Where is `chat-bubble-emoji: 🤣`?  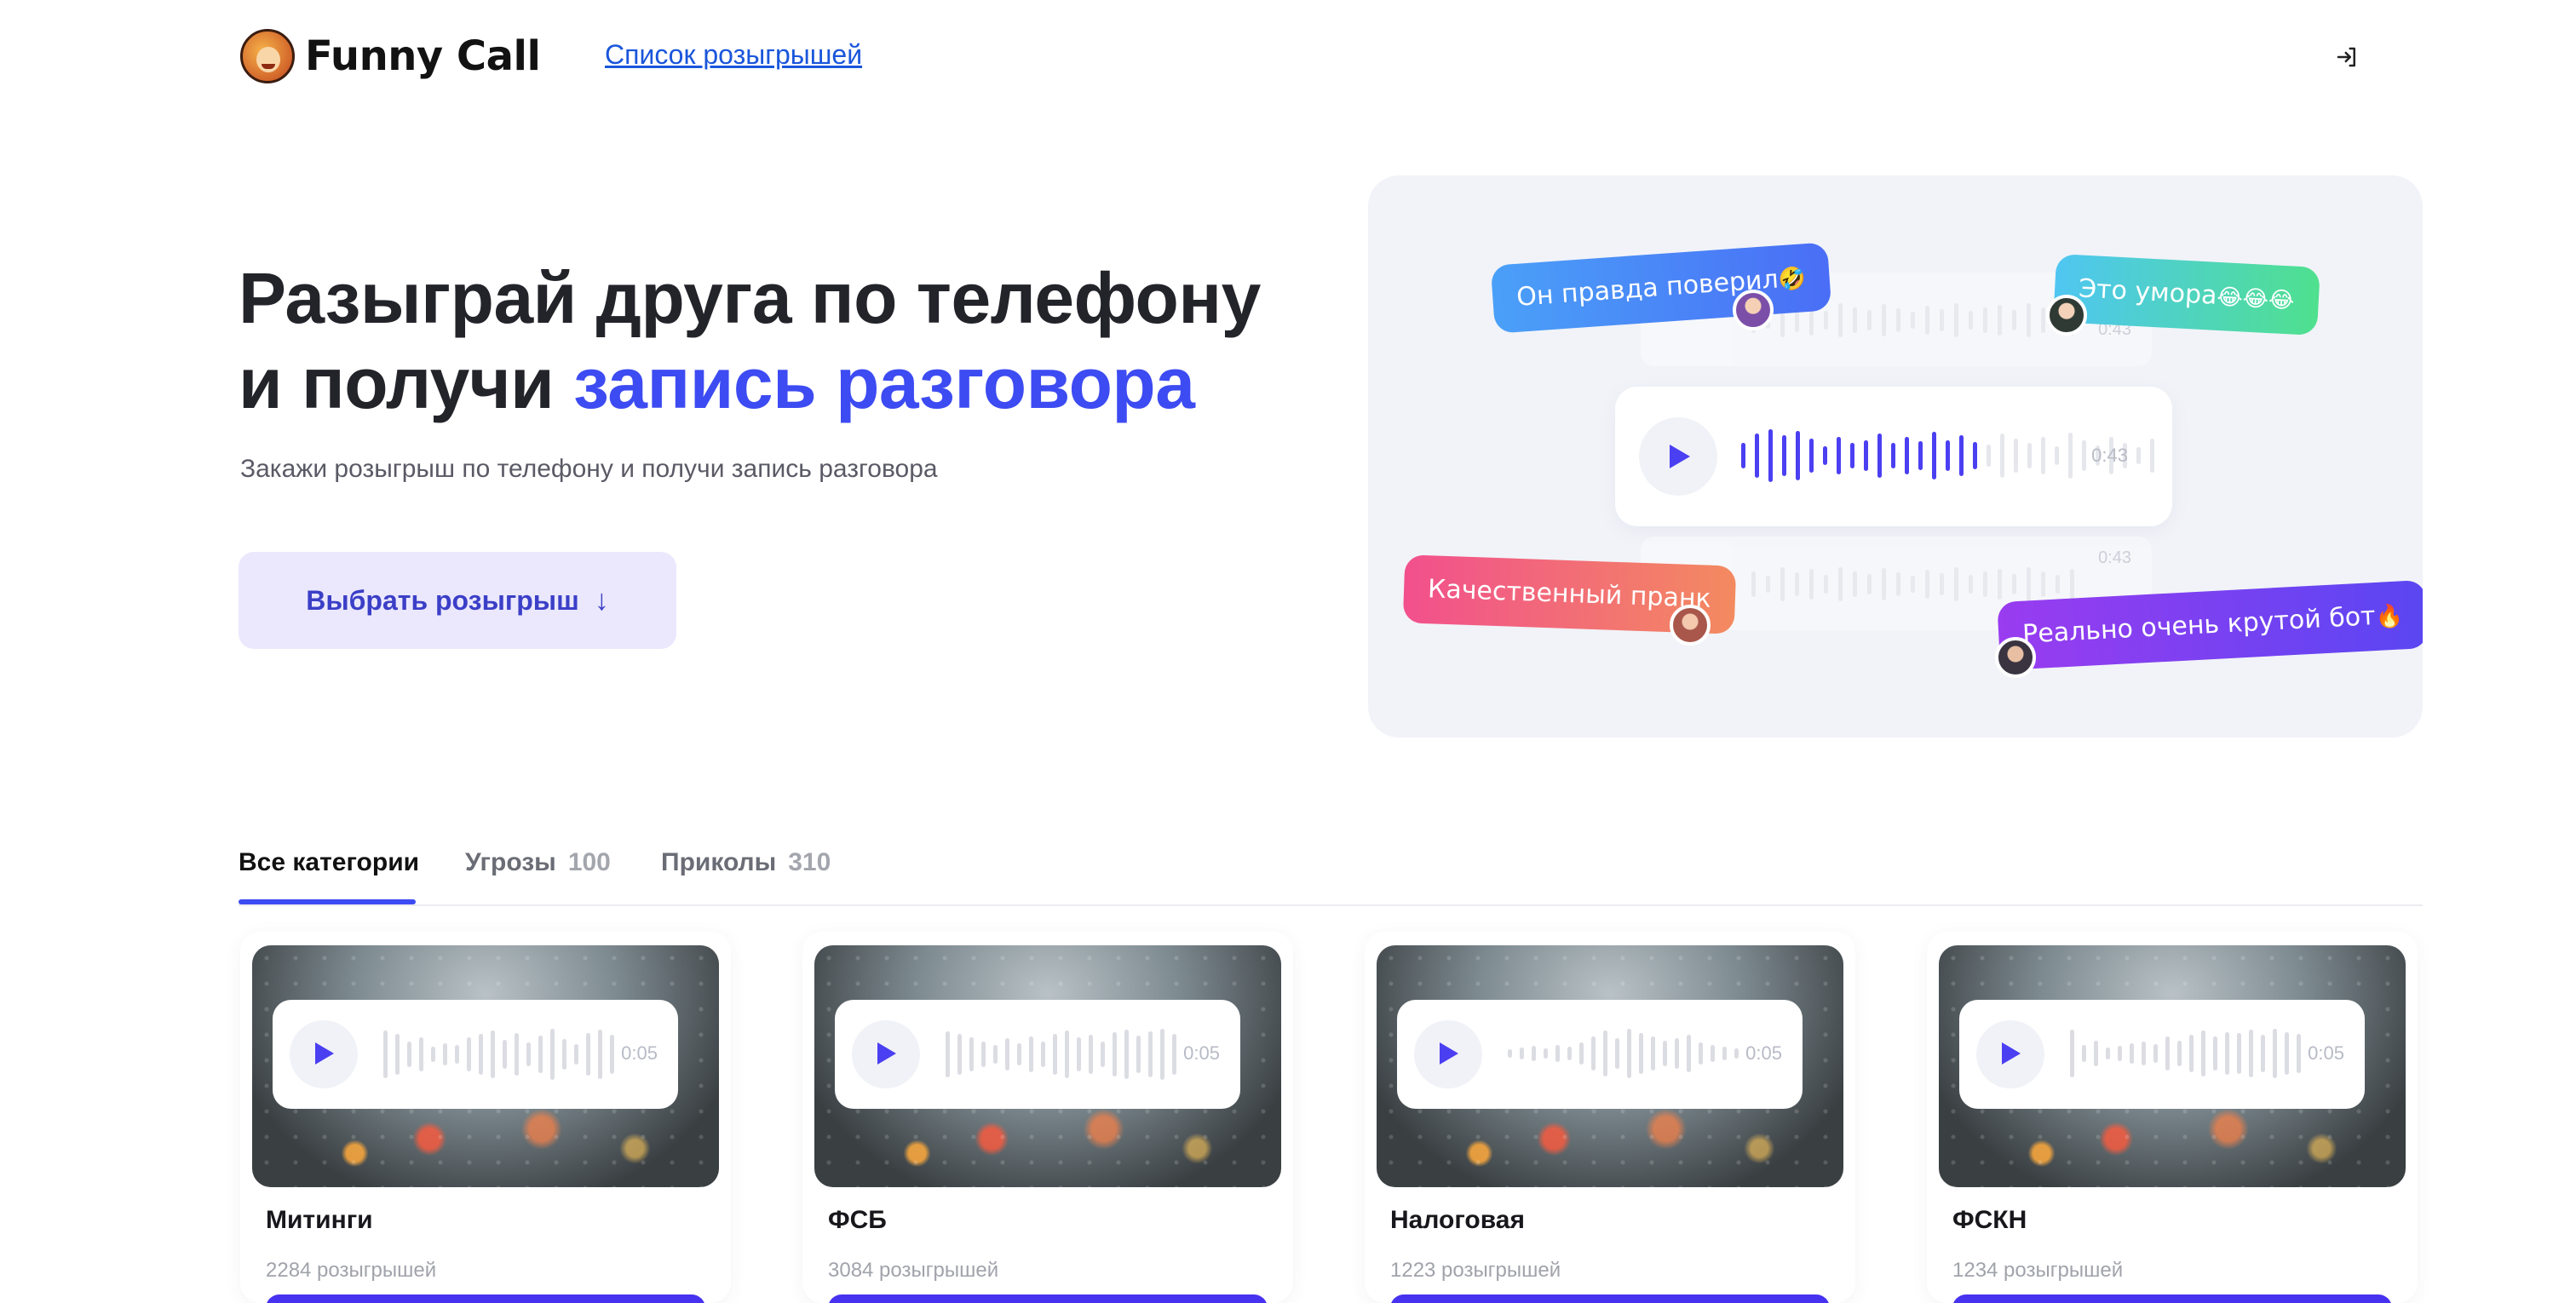
chat-bubble-emoji: 🤣 is located at coordinates (1793, 280).